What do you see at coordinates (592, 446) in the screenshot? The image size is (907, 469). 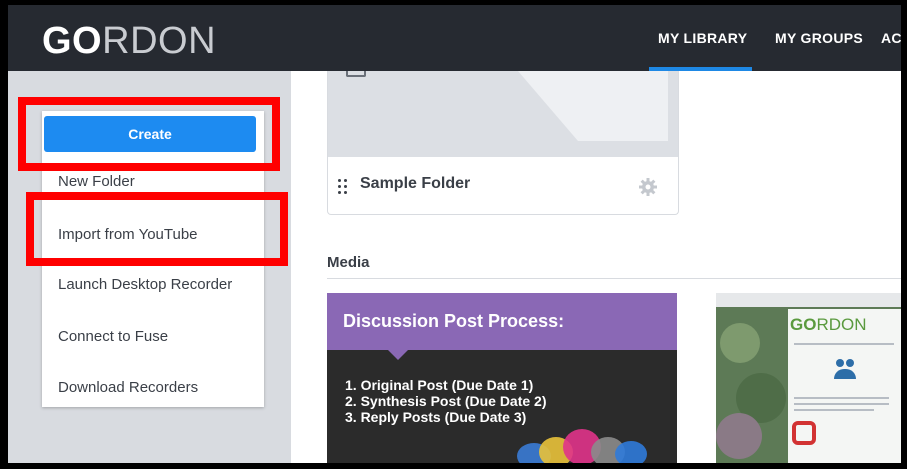 I see `speech-bubbles-graphic` at bounding box center [592, 446].